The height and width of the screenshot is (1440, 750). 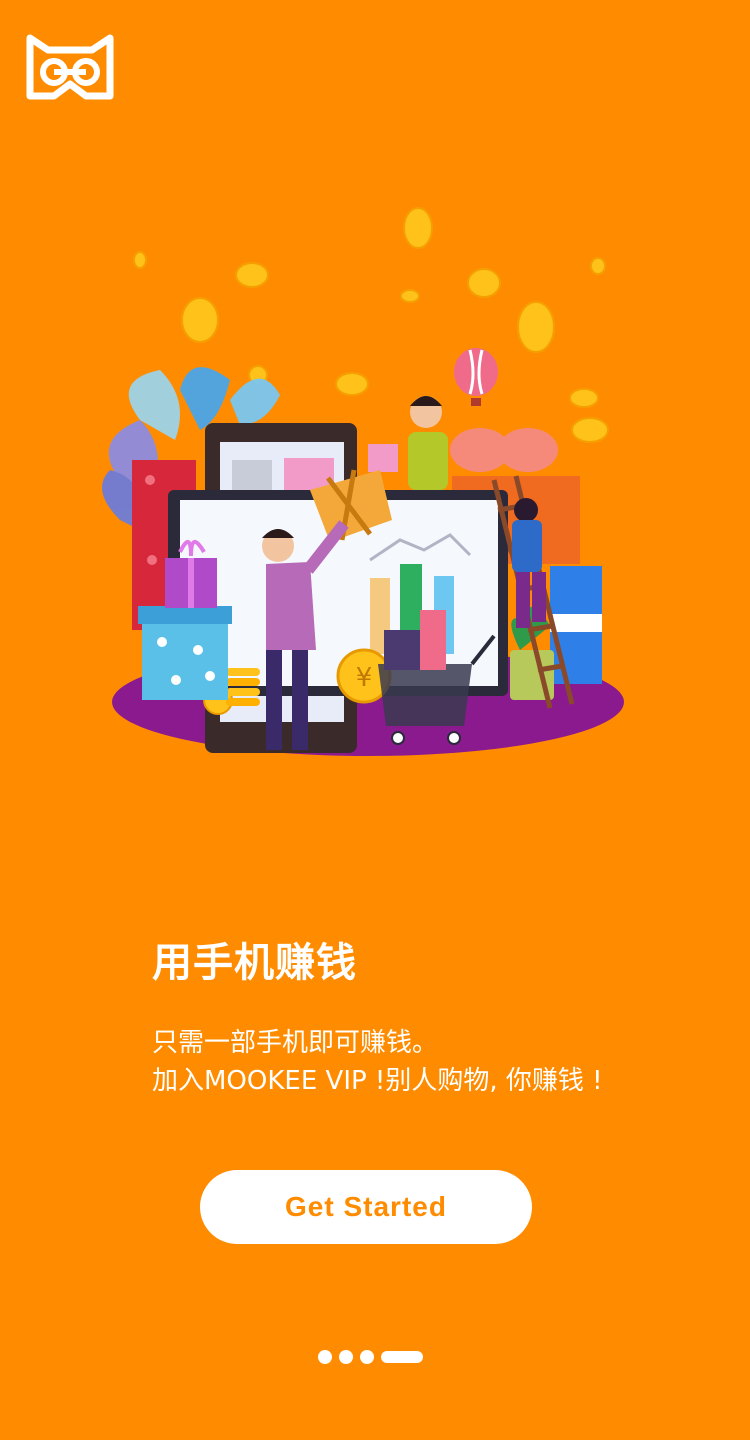 I want to click on onboarding-title: 用手机赚钱, so click(x=254, y=963).